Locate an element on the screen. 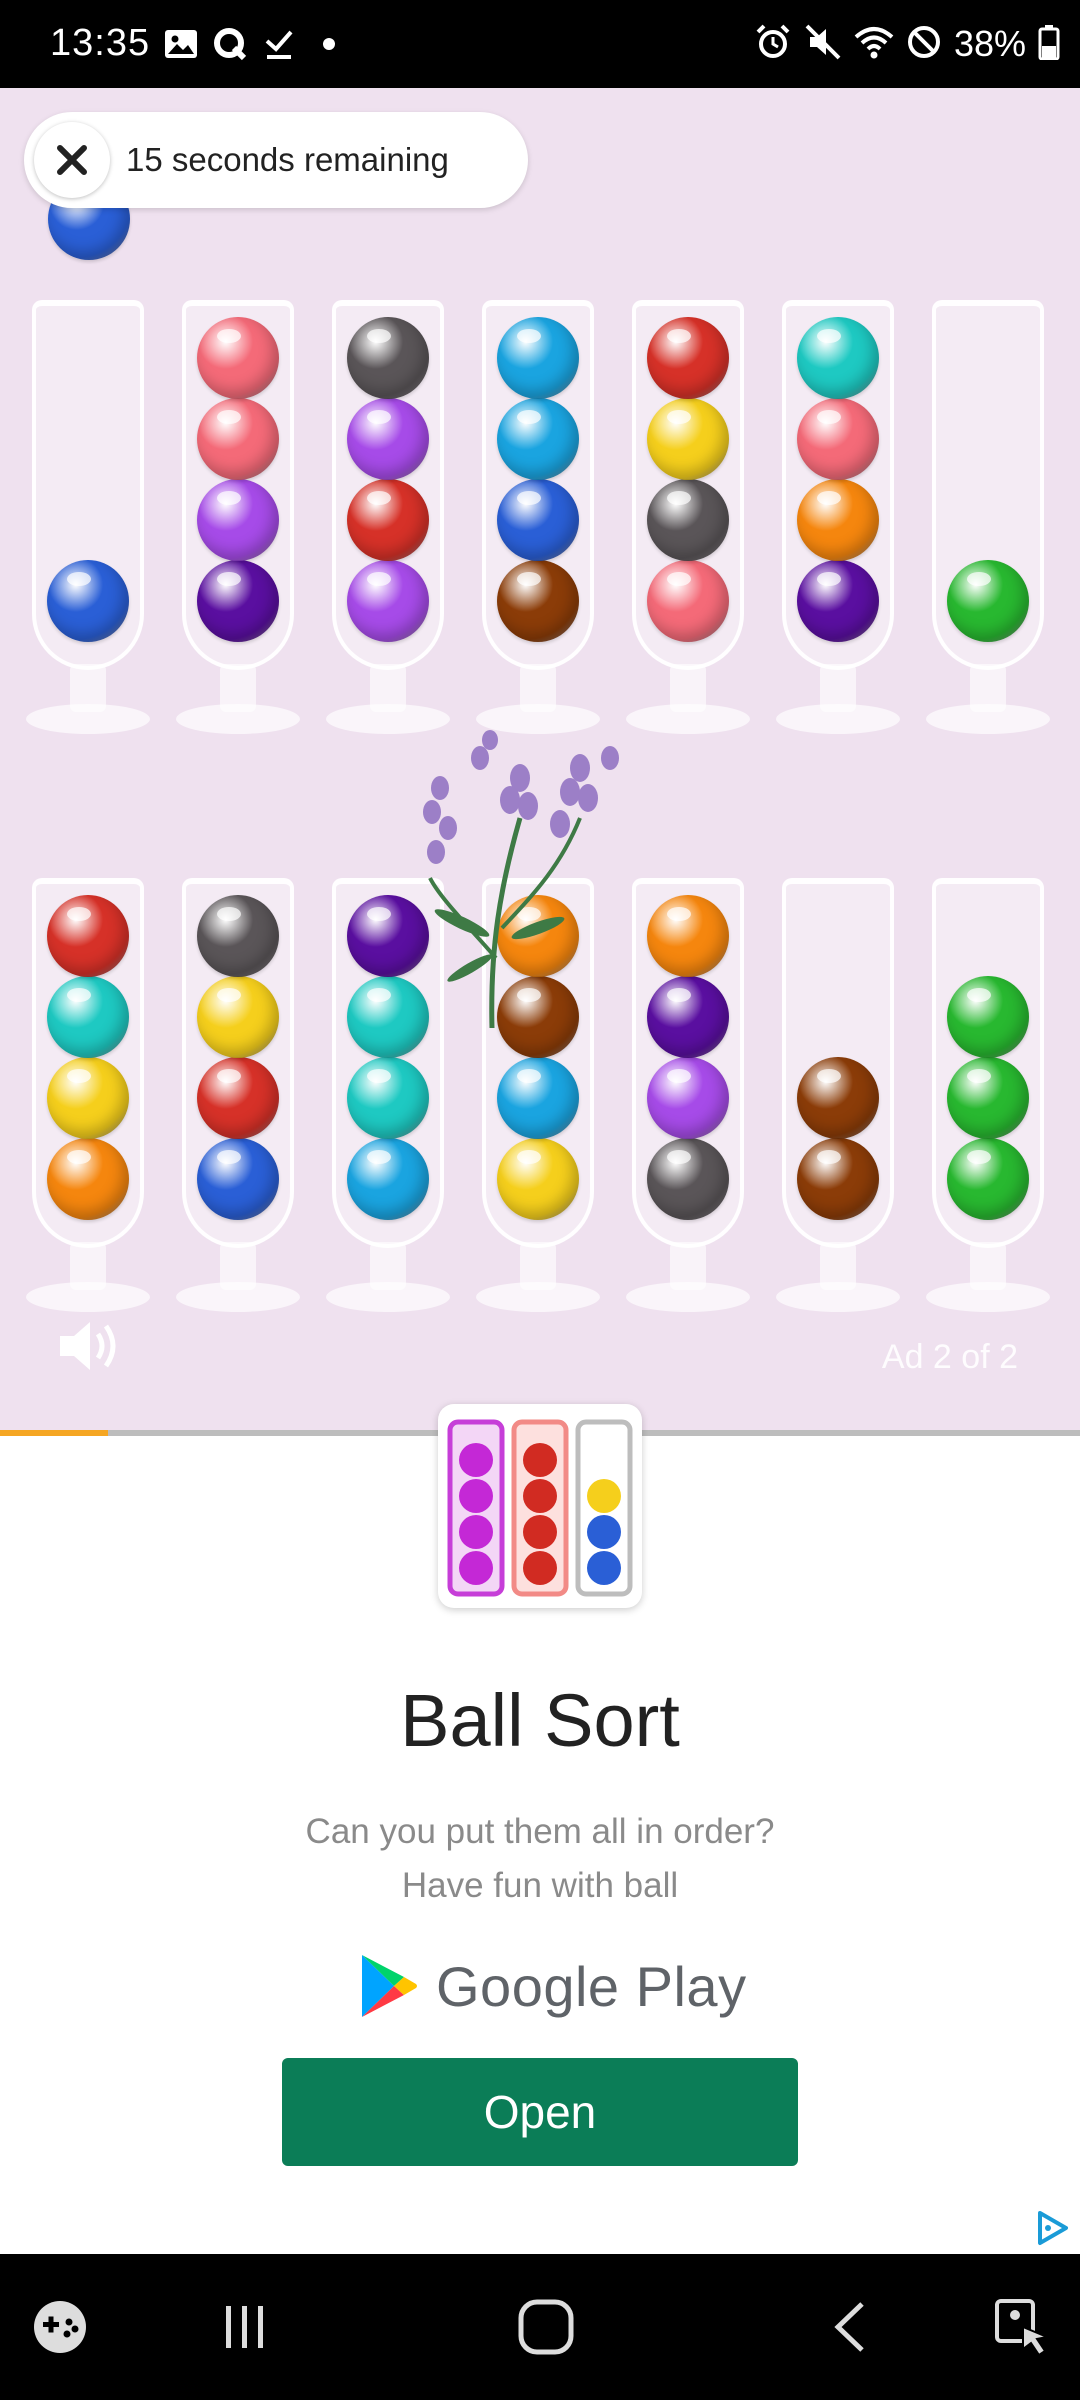 The width and height of the screenshot is (1080, 2400). recents-button is located at coordinates (245, 2327).